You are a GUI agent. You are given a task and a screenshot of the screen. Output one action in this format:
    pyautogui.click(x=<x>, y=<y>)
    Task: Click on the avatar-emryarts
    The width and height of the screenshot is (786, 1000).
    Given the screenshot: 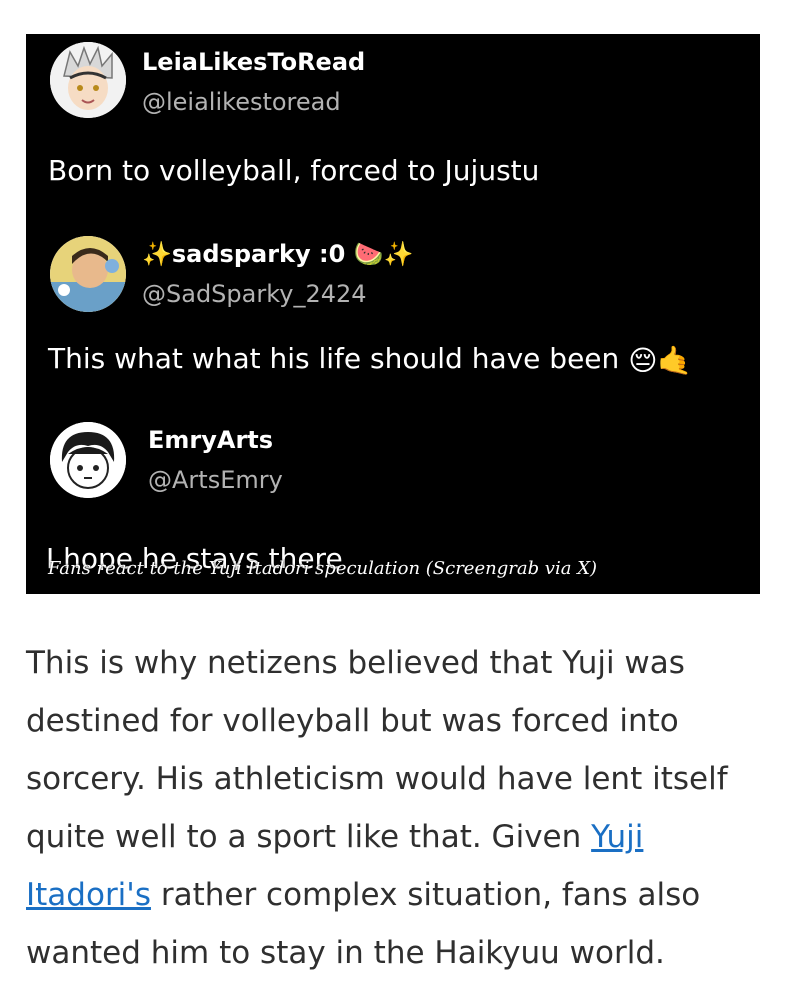 What is the action you would take?
    pyautogui.click(x=88, y=460)
    